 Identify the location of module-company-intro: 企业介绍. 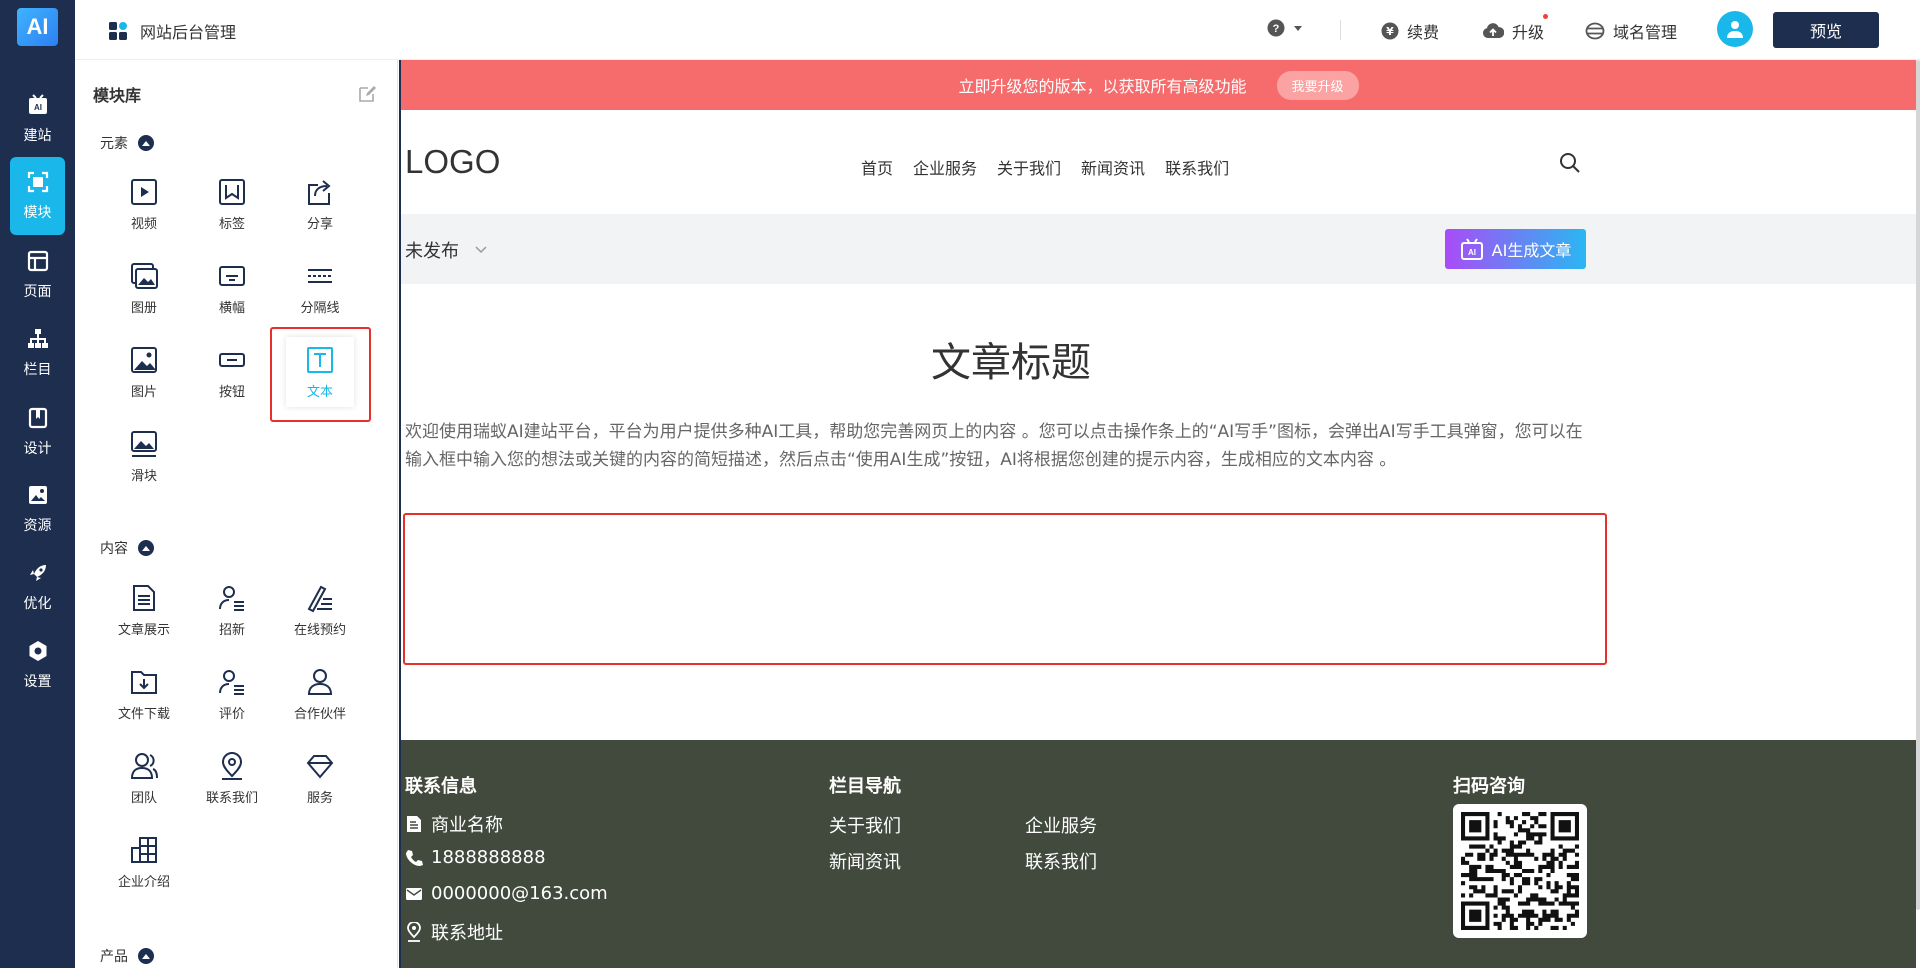
(144, 862).